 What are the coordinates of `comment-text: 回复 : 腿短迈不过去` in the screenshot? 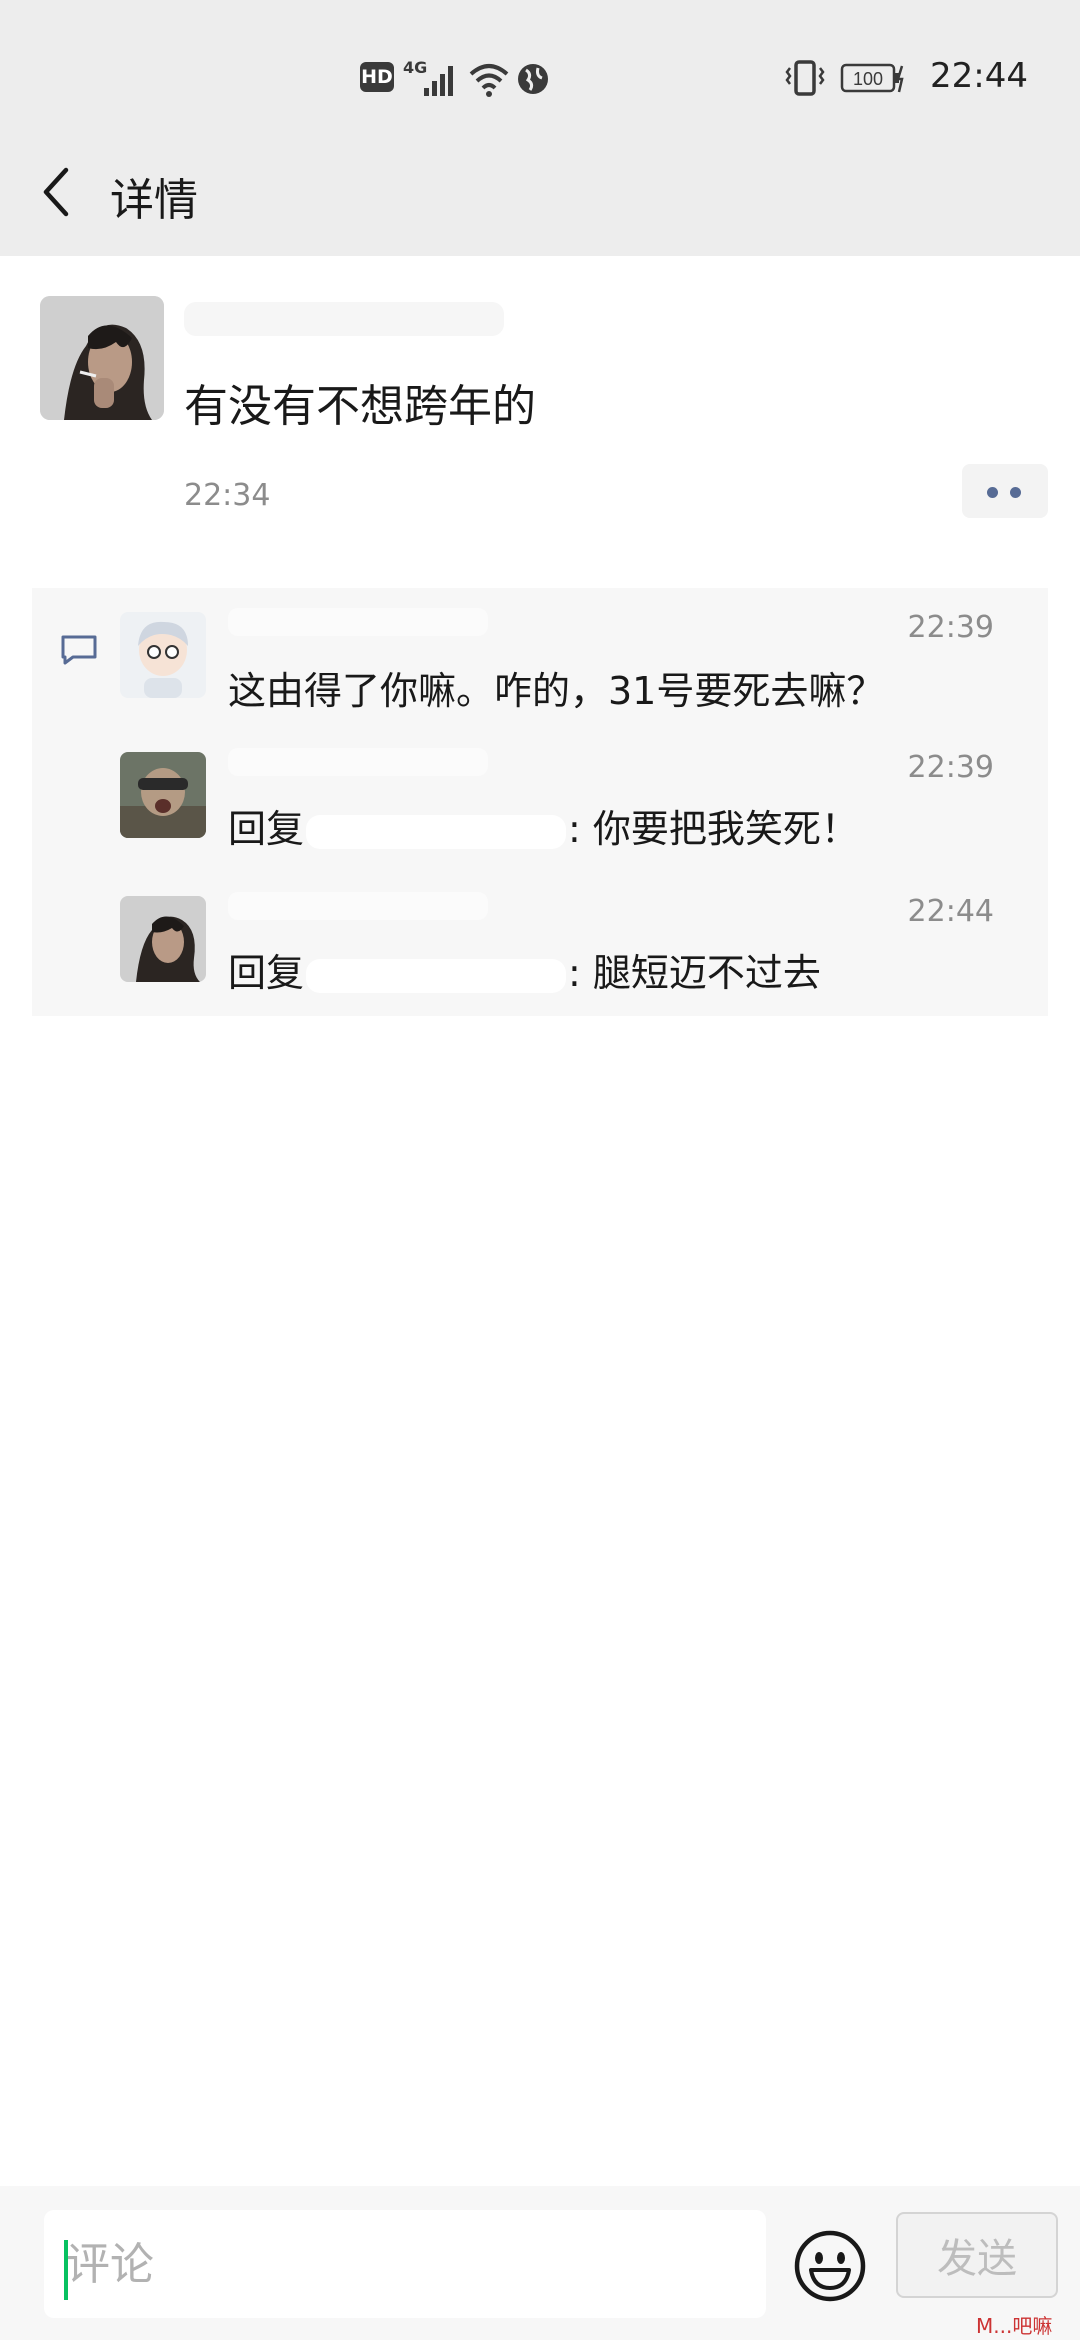 It's located at (524, 969).